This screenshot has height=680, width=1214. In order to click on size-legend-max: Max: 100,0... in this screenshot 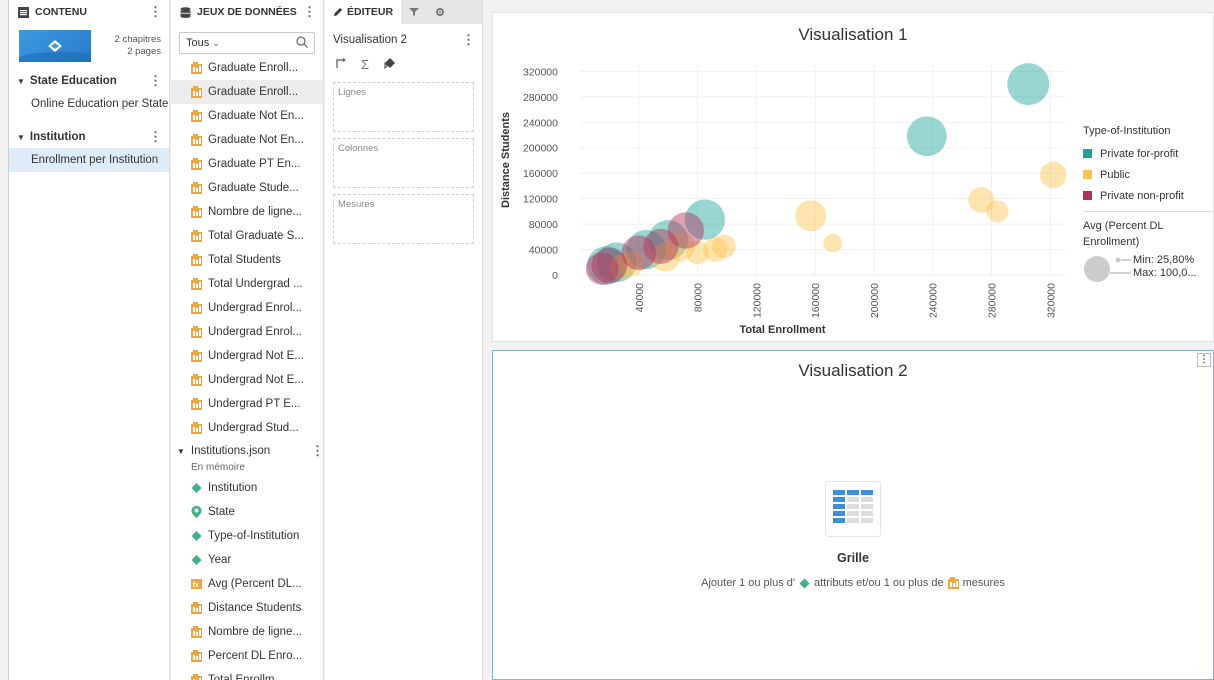, I will do `click(1165, 273)`.